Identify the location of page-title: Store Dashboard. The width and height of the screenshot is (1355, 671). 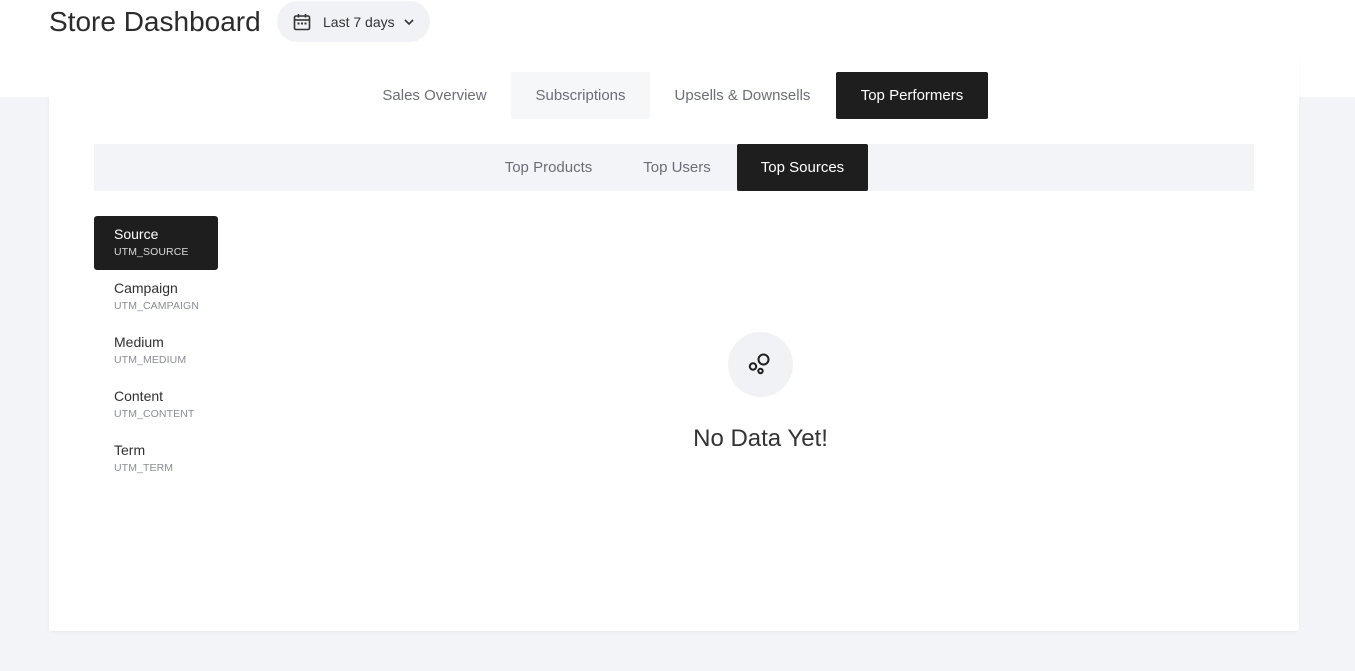
(155, 21).